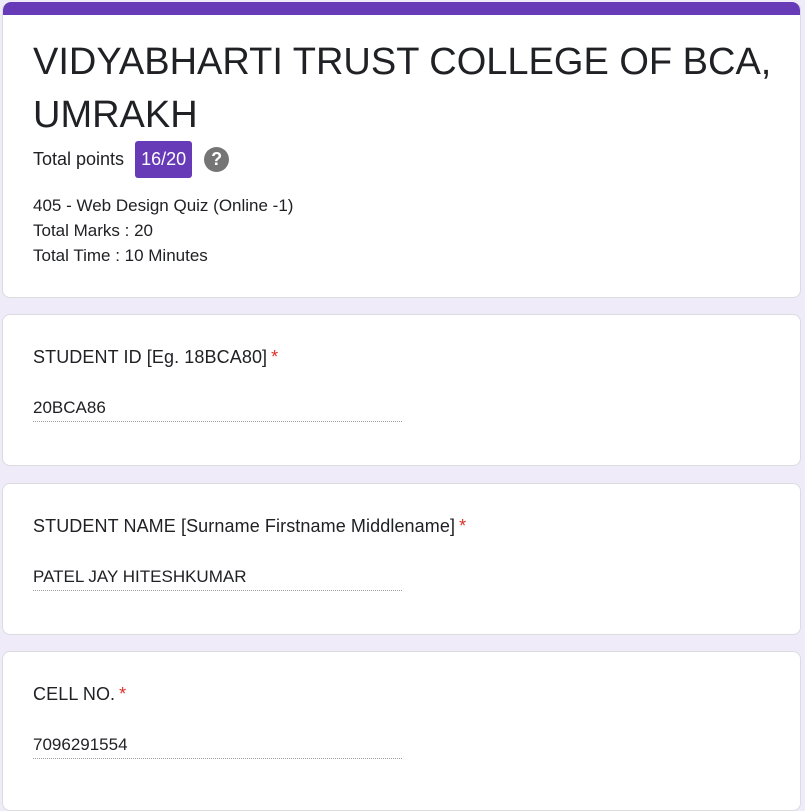 The width and height of the screenshot is (805, 811). Describe the element at coordinates (131, 159) in the screenshot. I see `total-points-row: Total points 16/20 ?` at that location.